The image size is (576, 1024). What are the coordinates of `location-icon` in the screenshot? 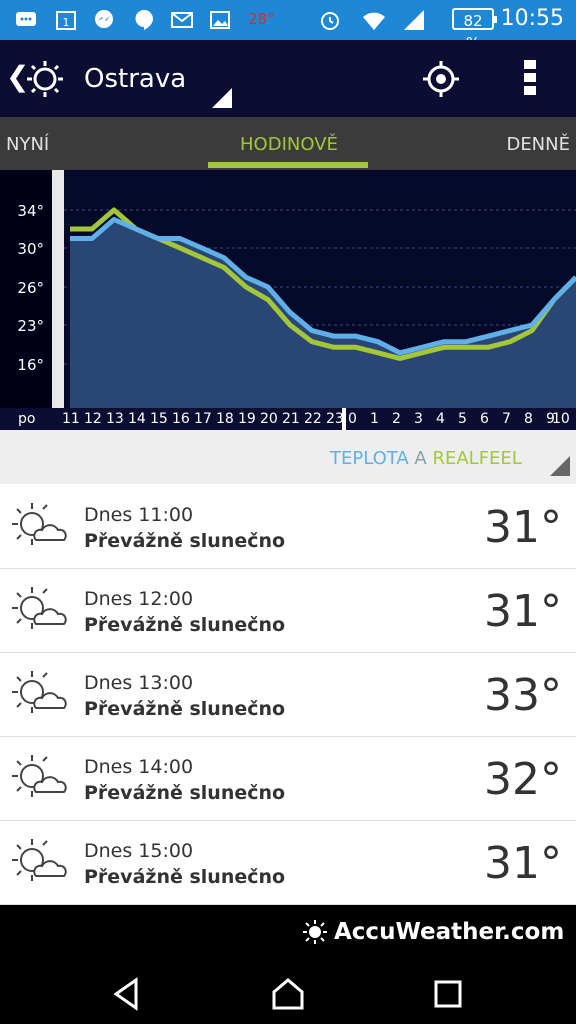 It's located at (441, 79).